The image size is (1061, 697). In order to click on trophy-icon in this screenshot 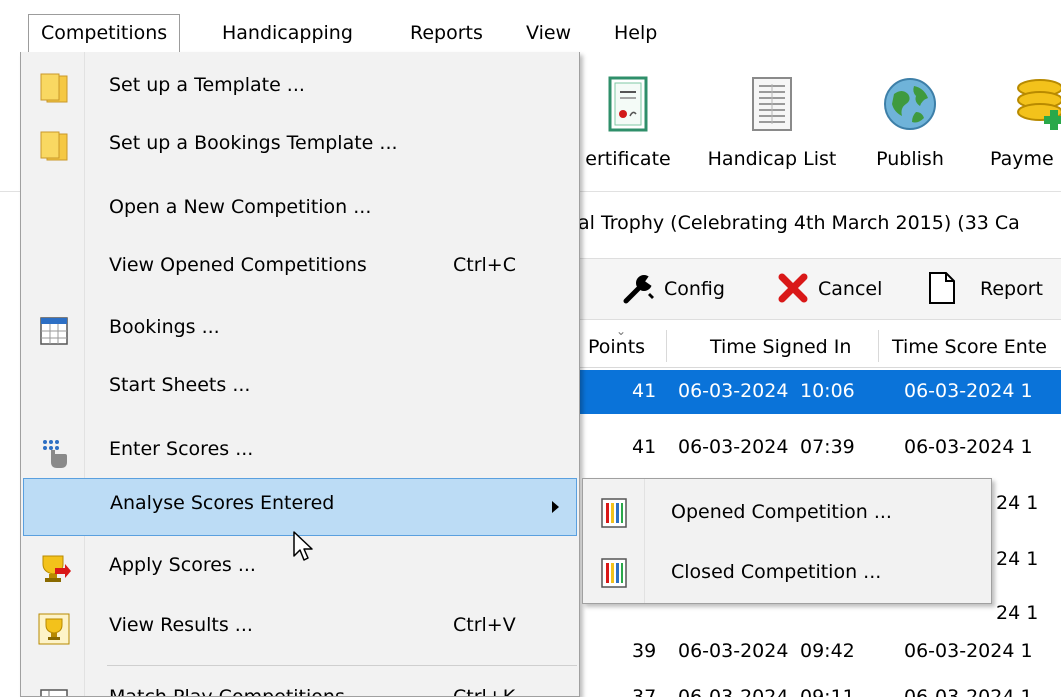, I will do `click(54, 629)`.